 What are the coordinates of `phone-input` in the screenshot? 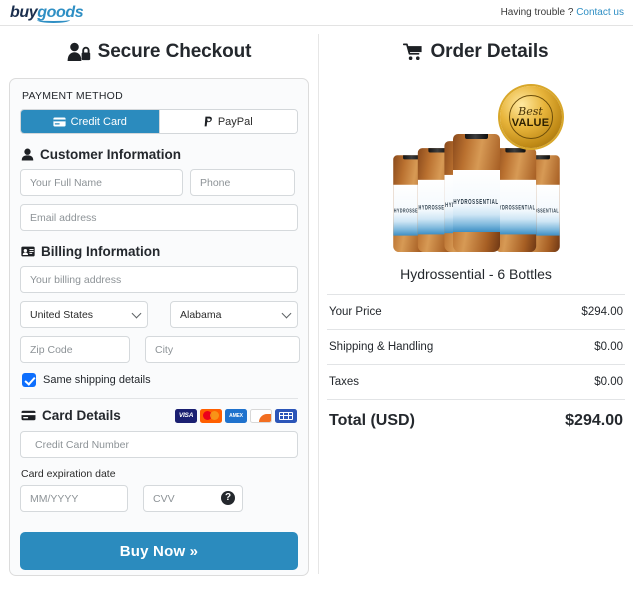 It's located at (242, 182).